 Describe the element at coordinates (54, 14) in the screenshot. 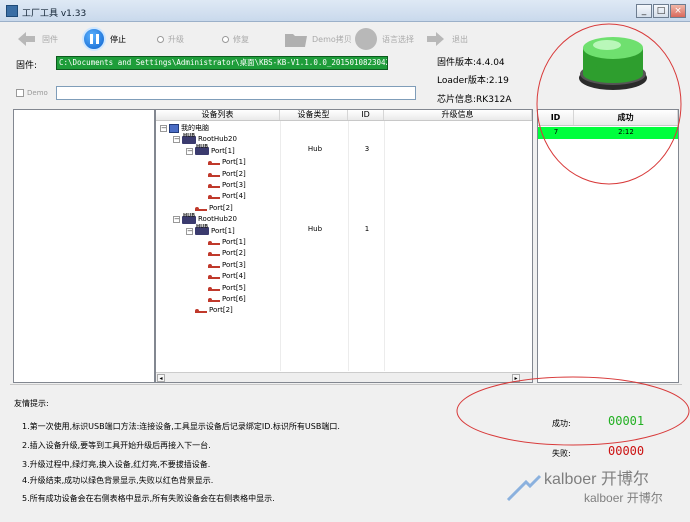

I see `window-title: 工厂工具 v1.33` at that location.